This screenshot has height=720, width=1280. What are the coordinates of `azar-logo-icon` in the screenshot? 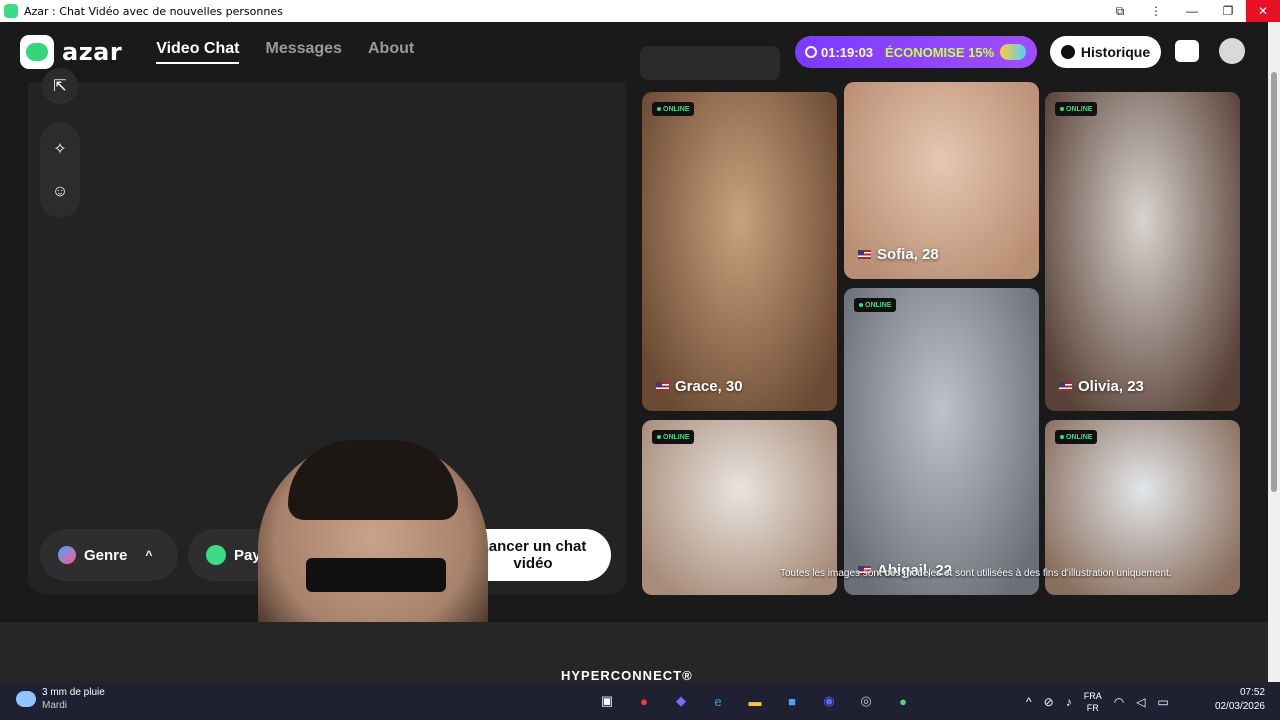 It's located at (37, 52).